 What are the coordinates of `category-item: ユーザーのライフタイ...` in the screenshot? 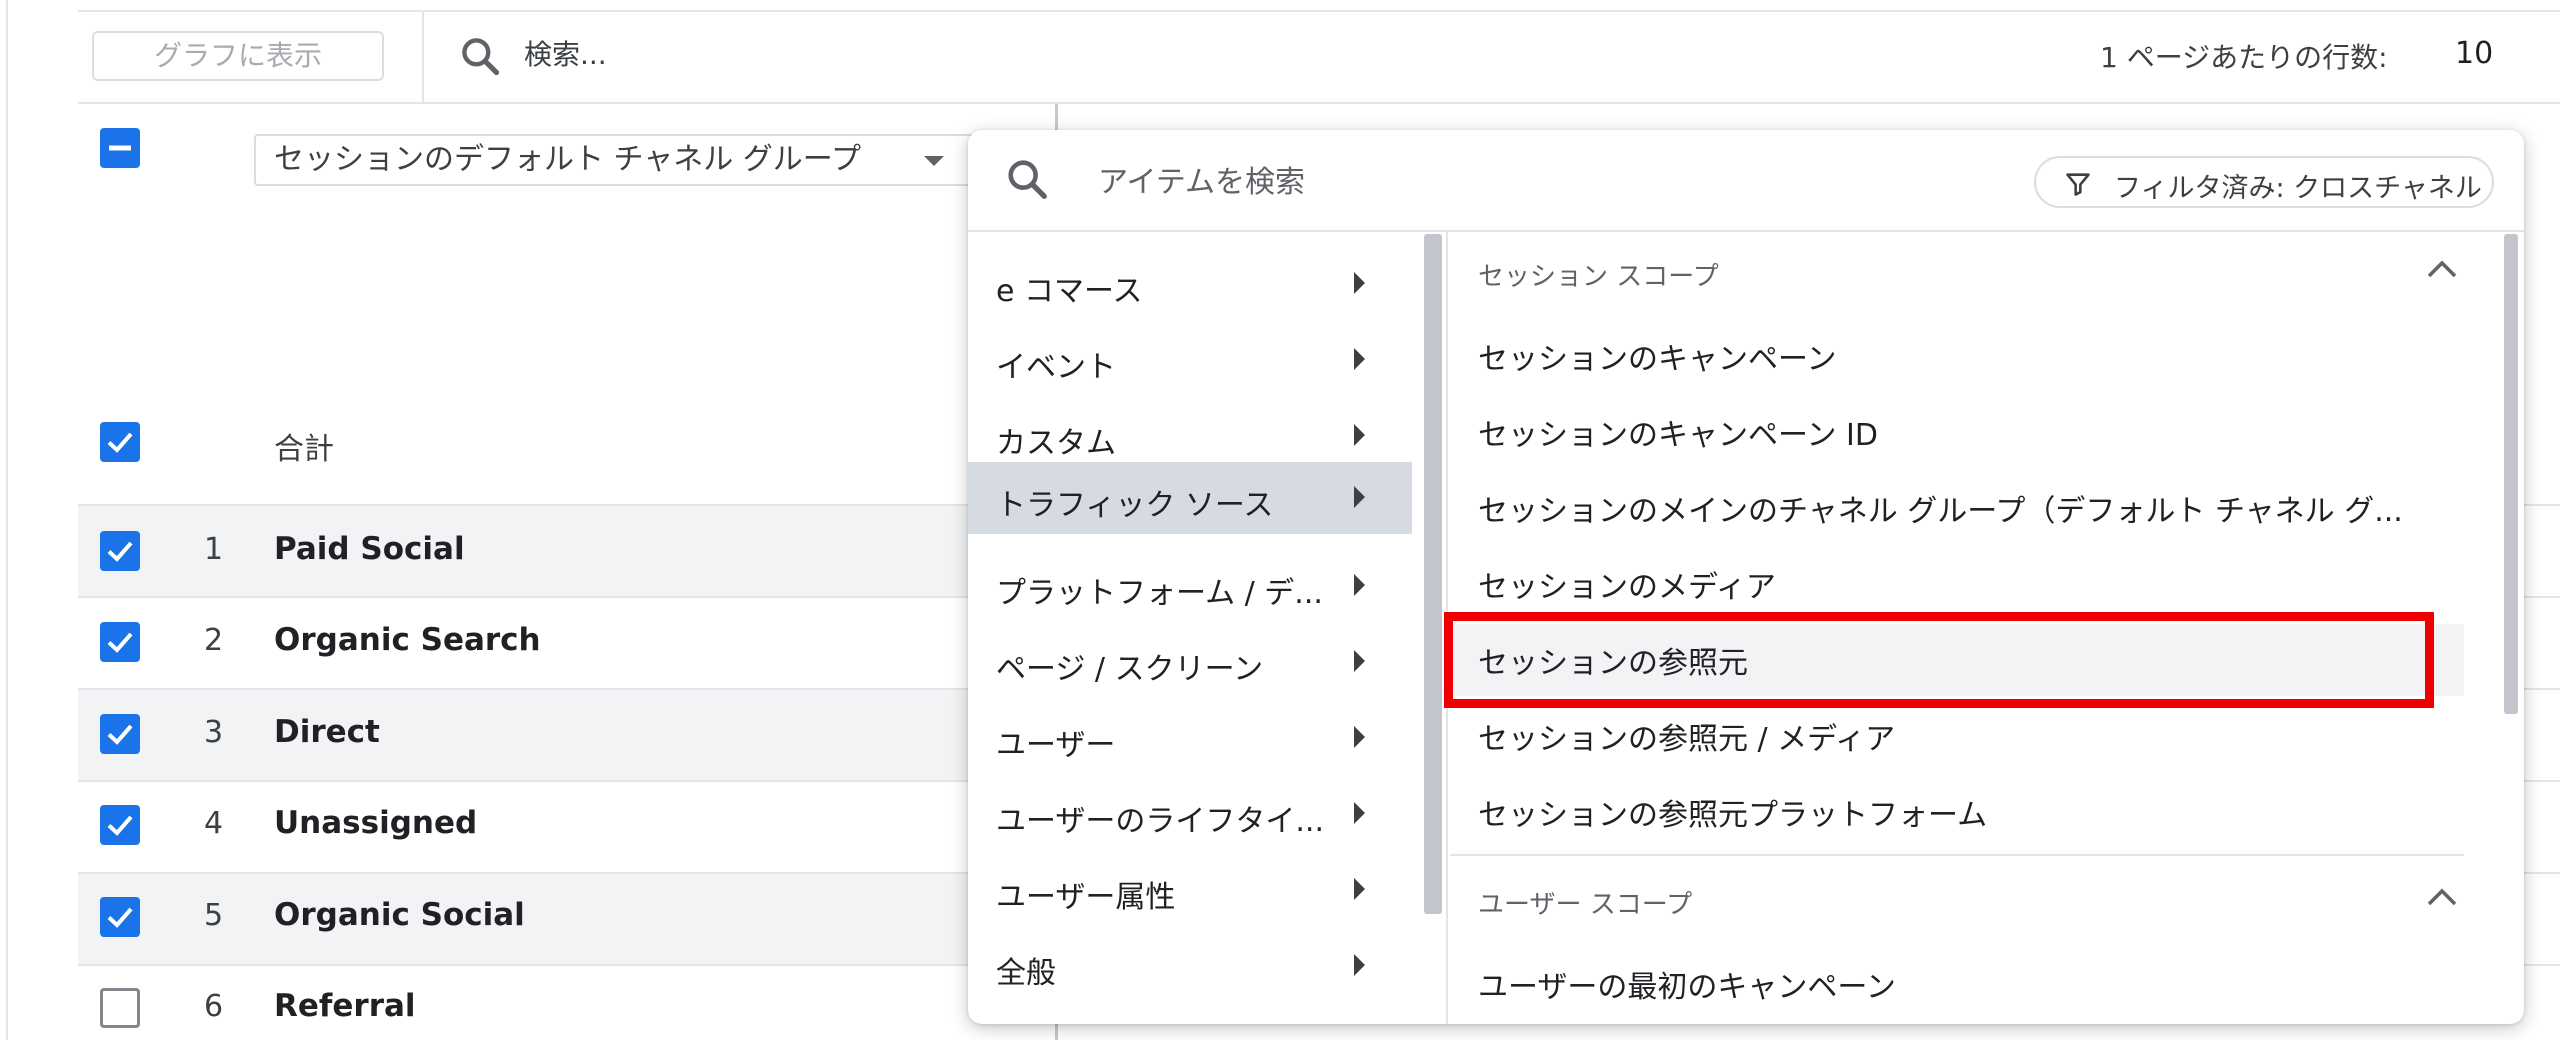 It's located at (1190, 815).